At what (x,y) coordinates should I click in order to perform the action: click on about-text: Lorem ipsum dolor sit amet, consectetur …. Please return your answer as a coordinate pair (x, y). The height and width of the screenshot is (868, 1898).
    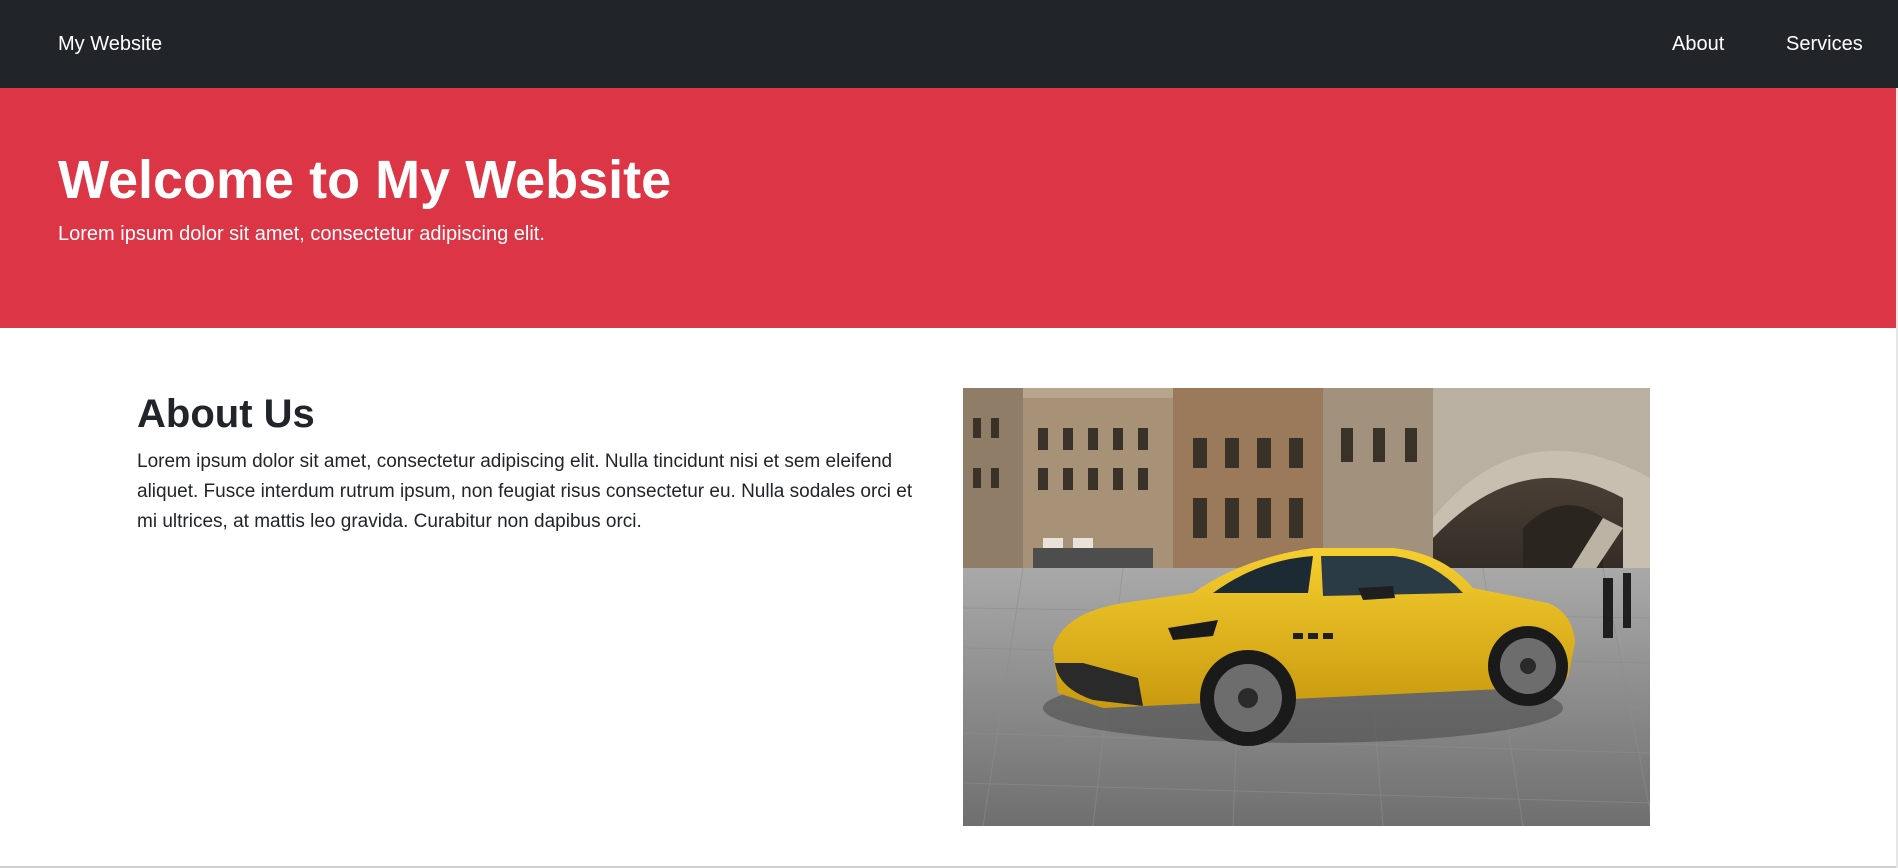
    Looking at the image, I should click on (525, 491).